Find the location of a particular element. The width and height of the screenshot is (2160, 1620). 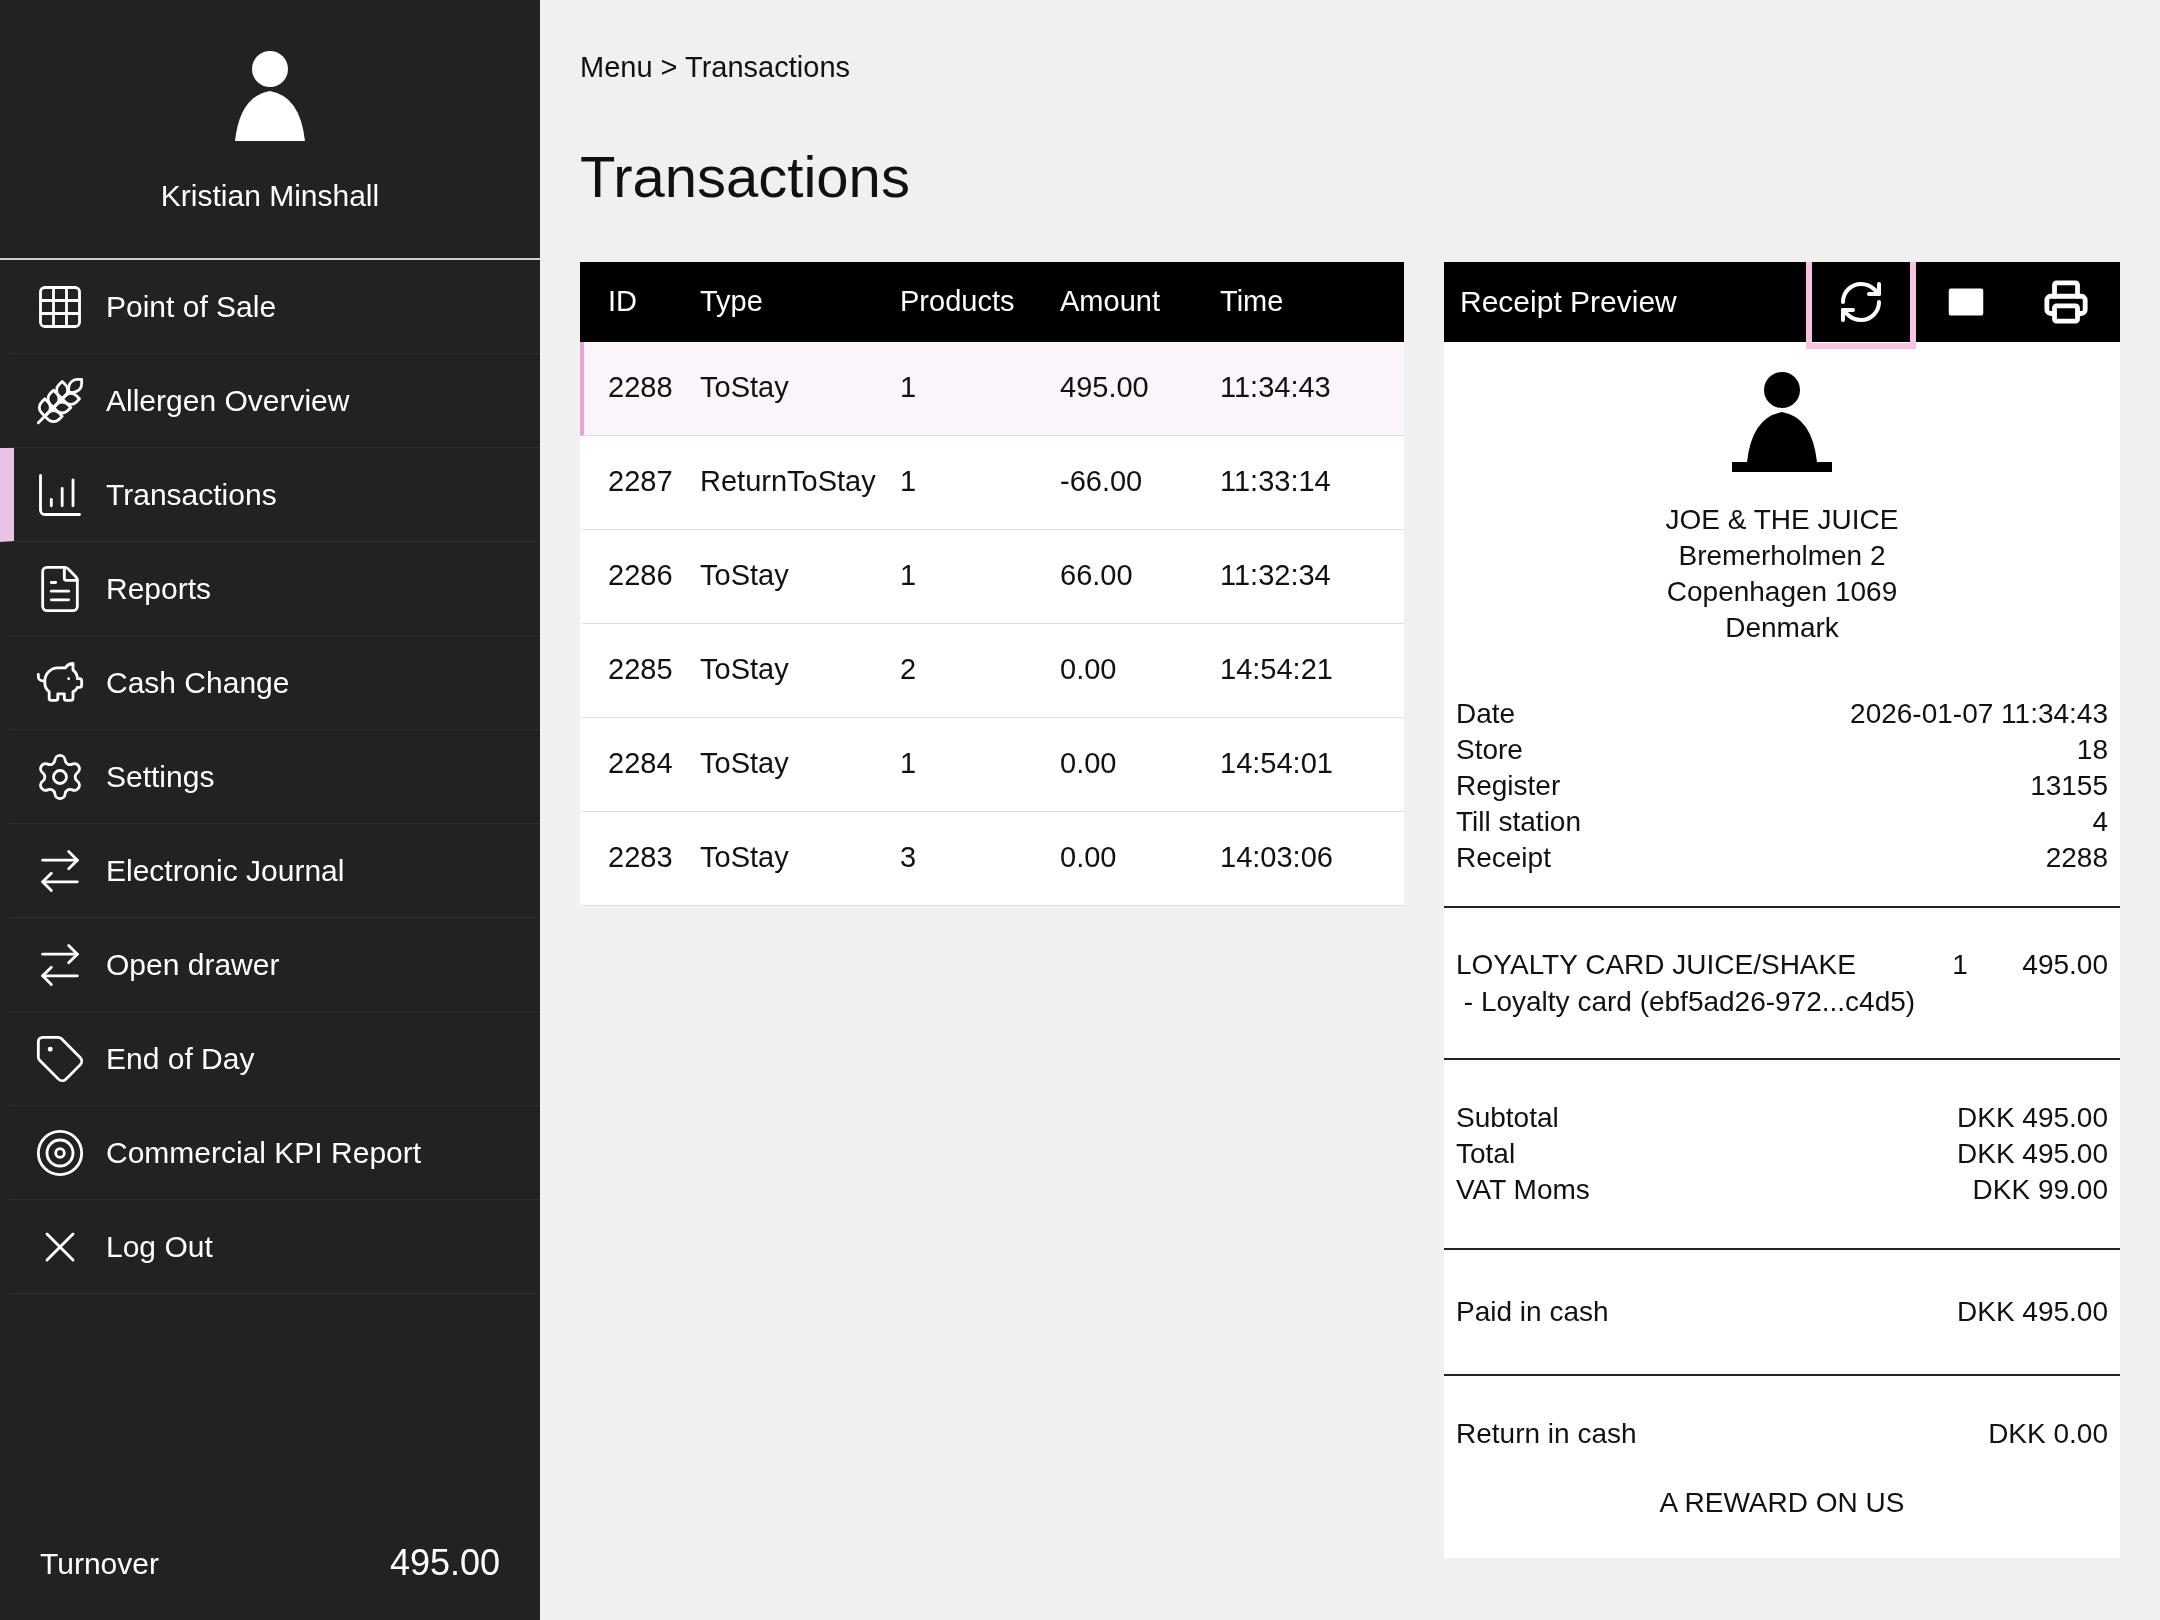

printer-icon is located at coordinates (2066, 301).